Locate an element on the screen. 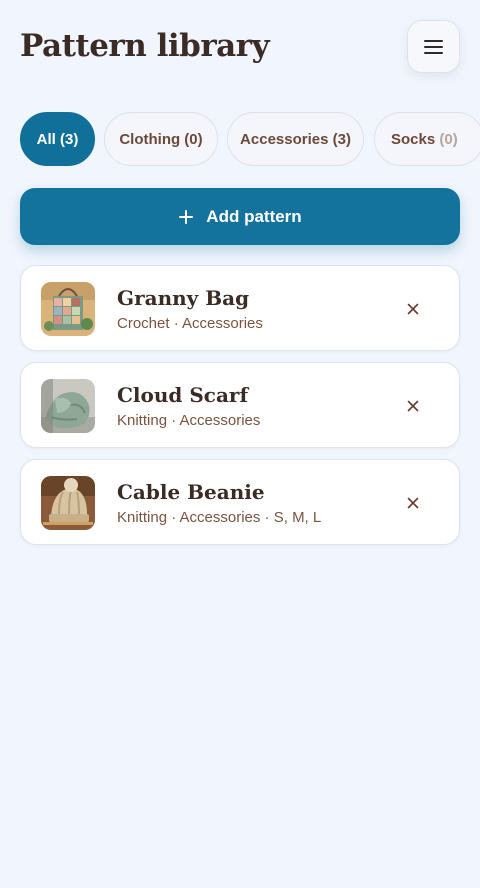  add-pattern-button: Add pattern is located at coordinates (240, 216).